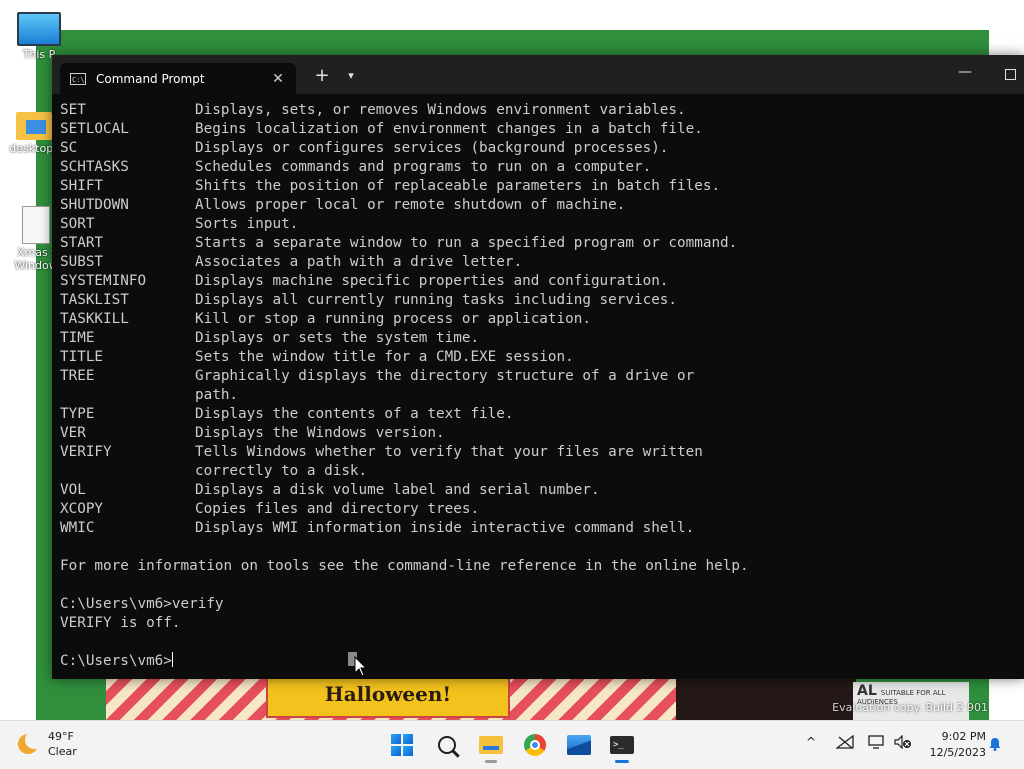  What do you see at coordinates (247, 224) in the screenshot?
I see `command-description: Sorts input.` at bounding box center [247, 224].